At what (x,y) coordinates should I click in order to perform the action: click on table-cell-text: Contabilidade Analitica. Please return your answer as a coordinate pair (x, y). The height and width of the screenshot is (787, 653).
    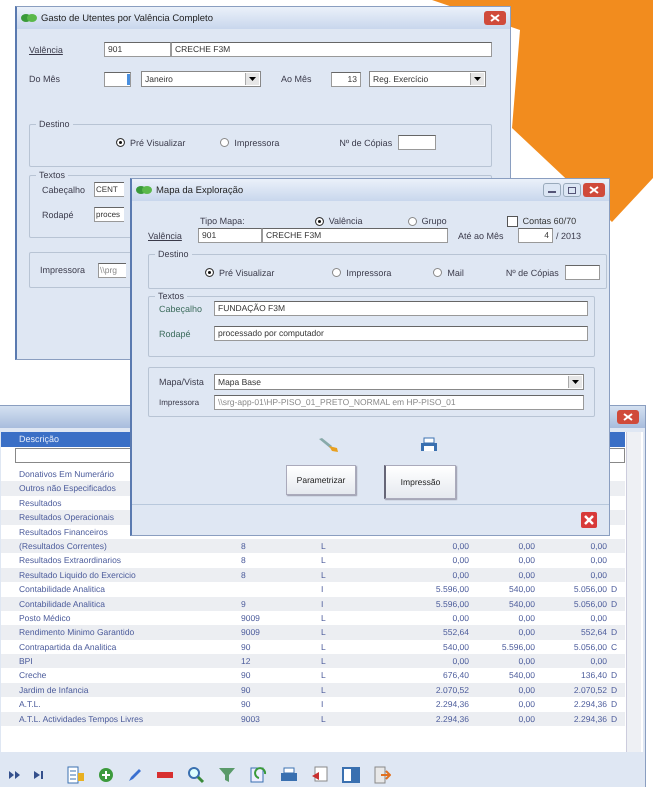
    Looking at the image, I should click on (62, 604).